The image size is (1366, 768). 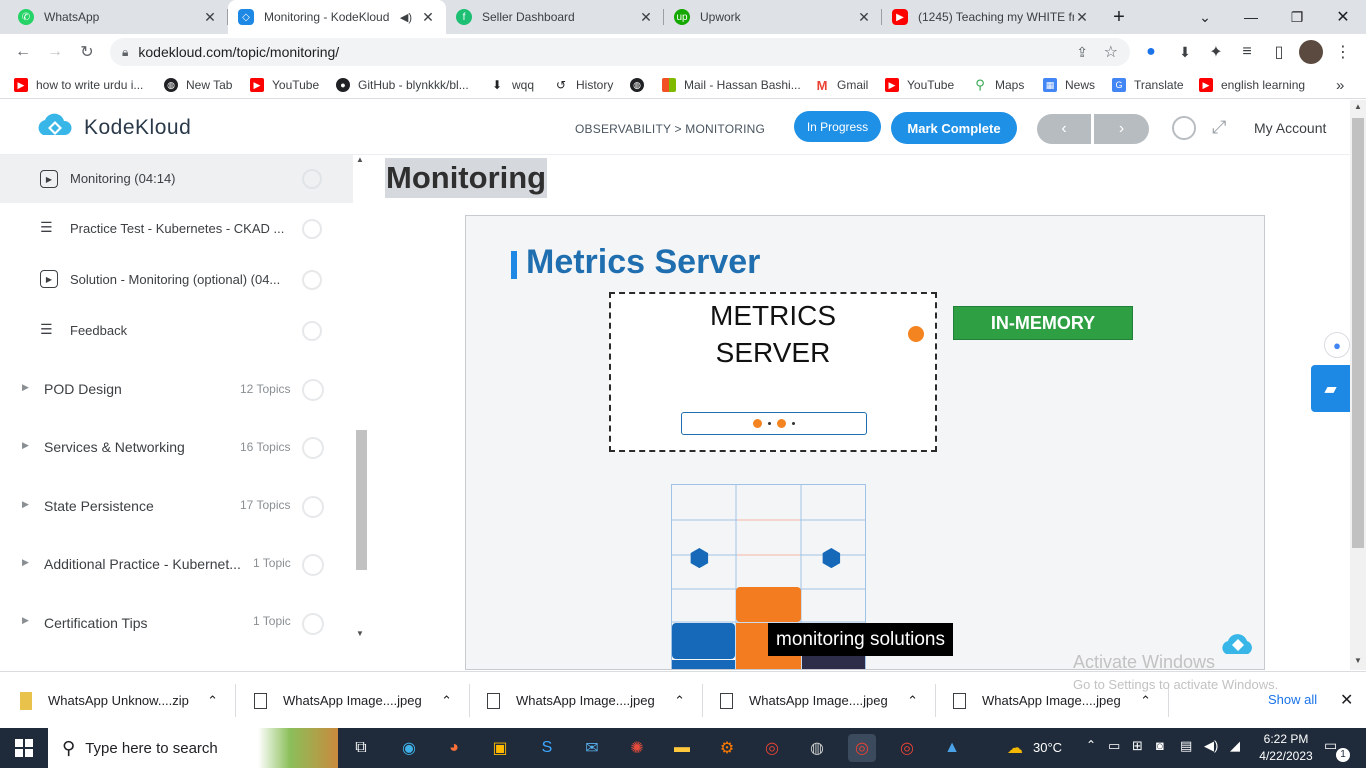 I want to click on weather-icon: ☁, so click(x=1015, y=748).